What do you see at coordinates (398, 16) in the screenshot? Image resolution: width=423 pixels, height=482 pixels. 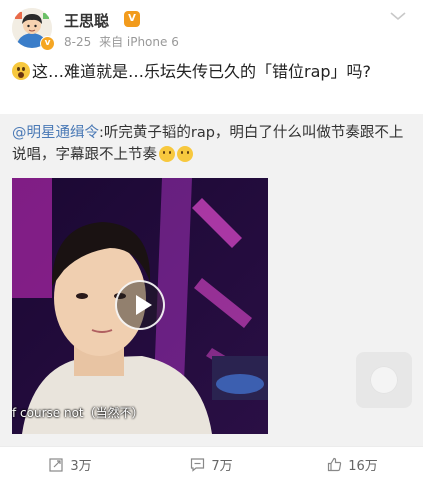 I see `chevron-down-icon` at bounding box center [398, 16].